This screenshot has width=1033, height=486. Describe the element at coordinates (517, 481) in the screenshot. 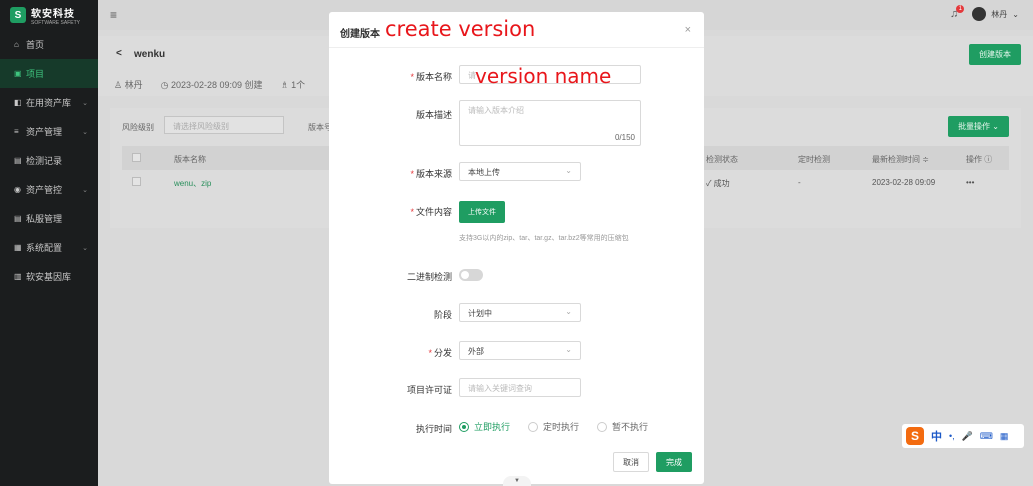

I see `scroll-down-icon: ▼` at that location.